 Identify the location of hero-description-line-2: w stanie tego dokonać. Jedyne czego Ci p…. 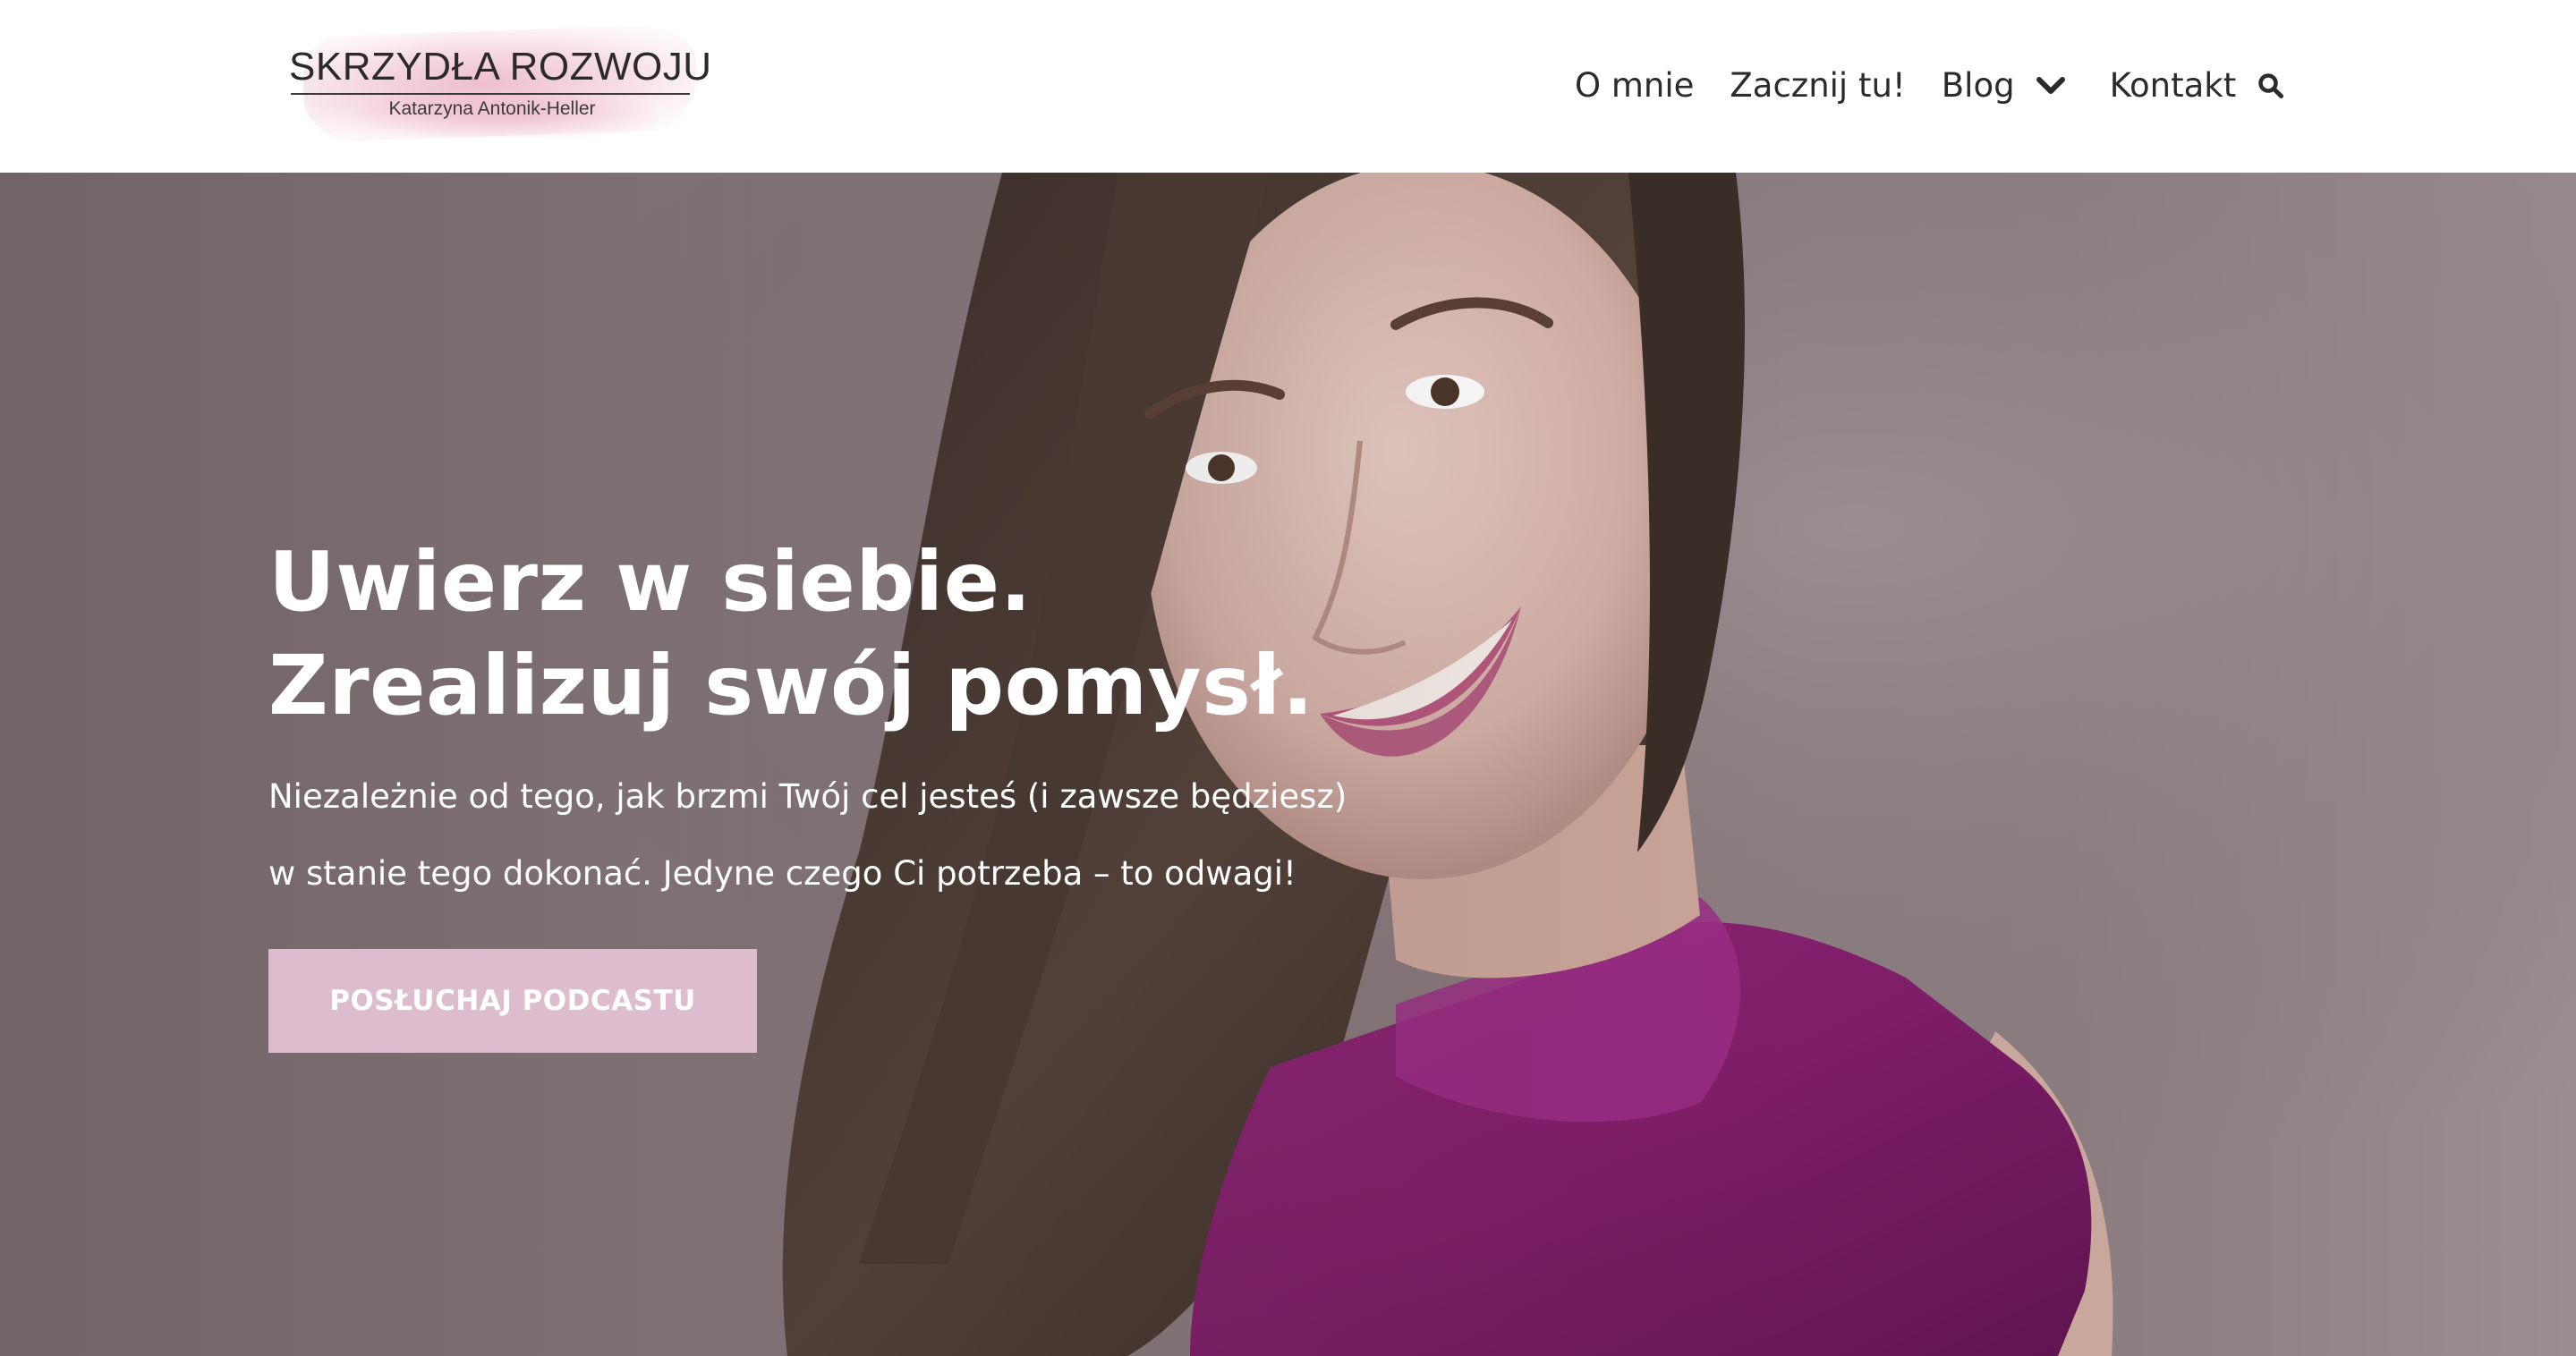
(782, 873).